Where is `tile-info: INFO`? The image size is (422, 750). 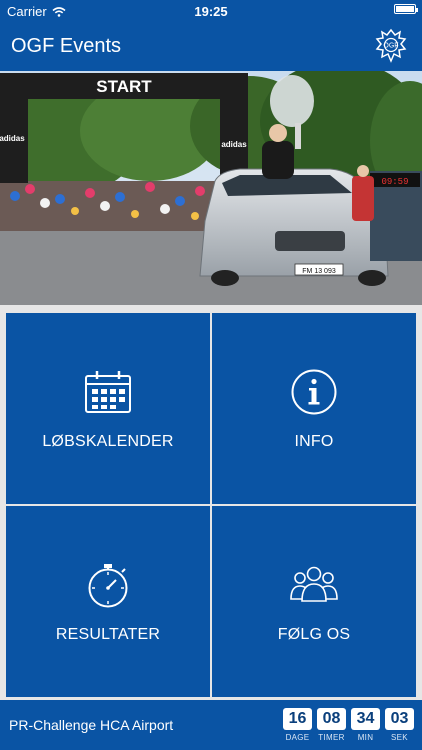 tile-info: INFO is located at coordinates (314, 408).